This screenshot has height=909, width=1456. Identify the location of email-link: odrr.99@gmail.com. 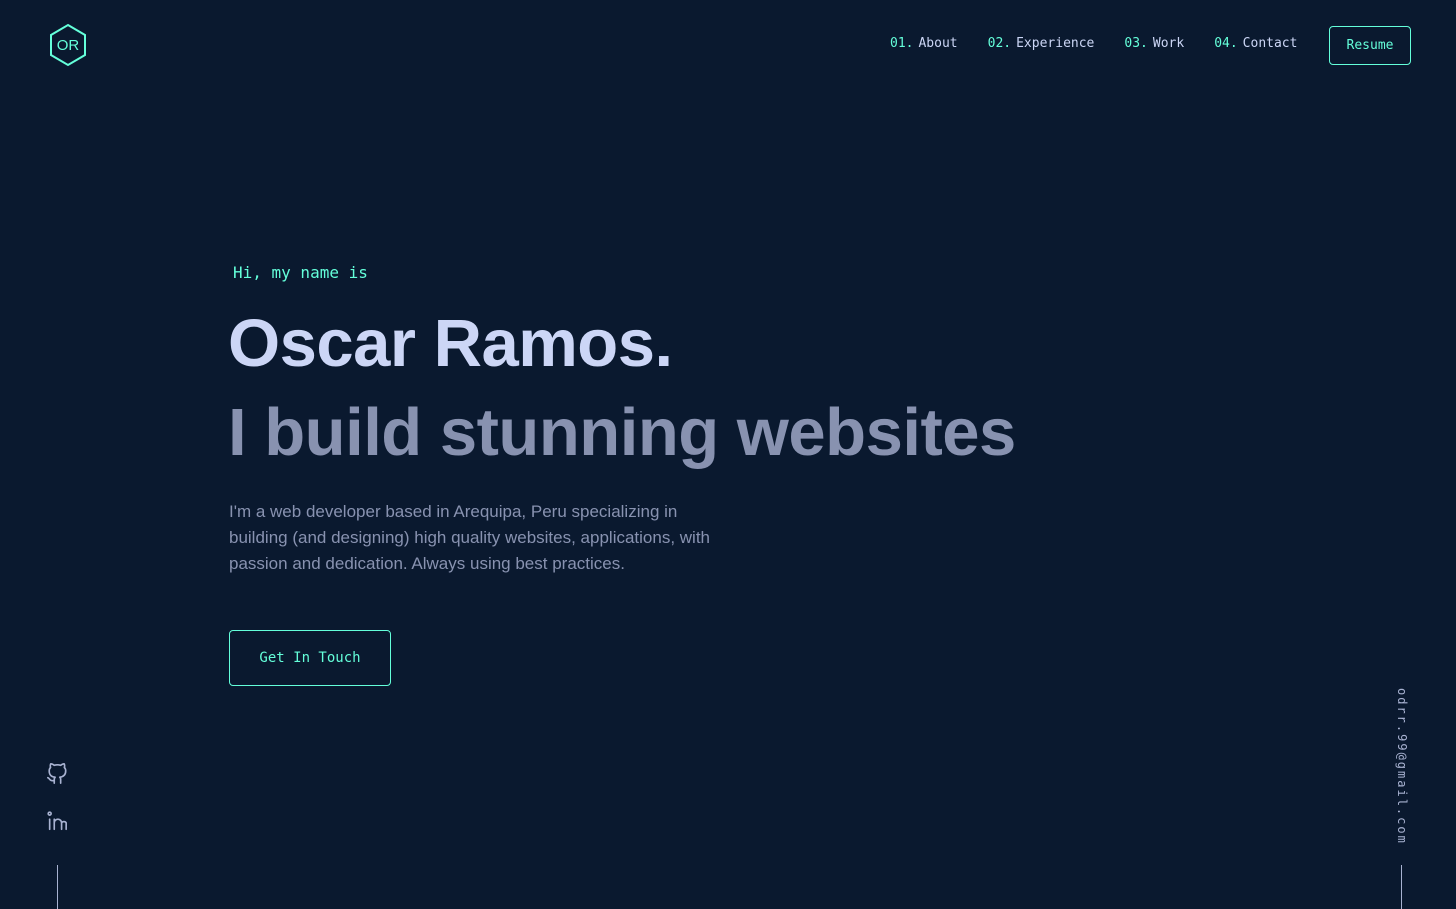
(1402, 766).